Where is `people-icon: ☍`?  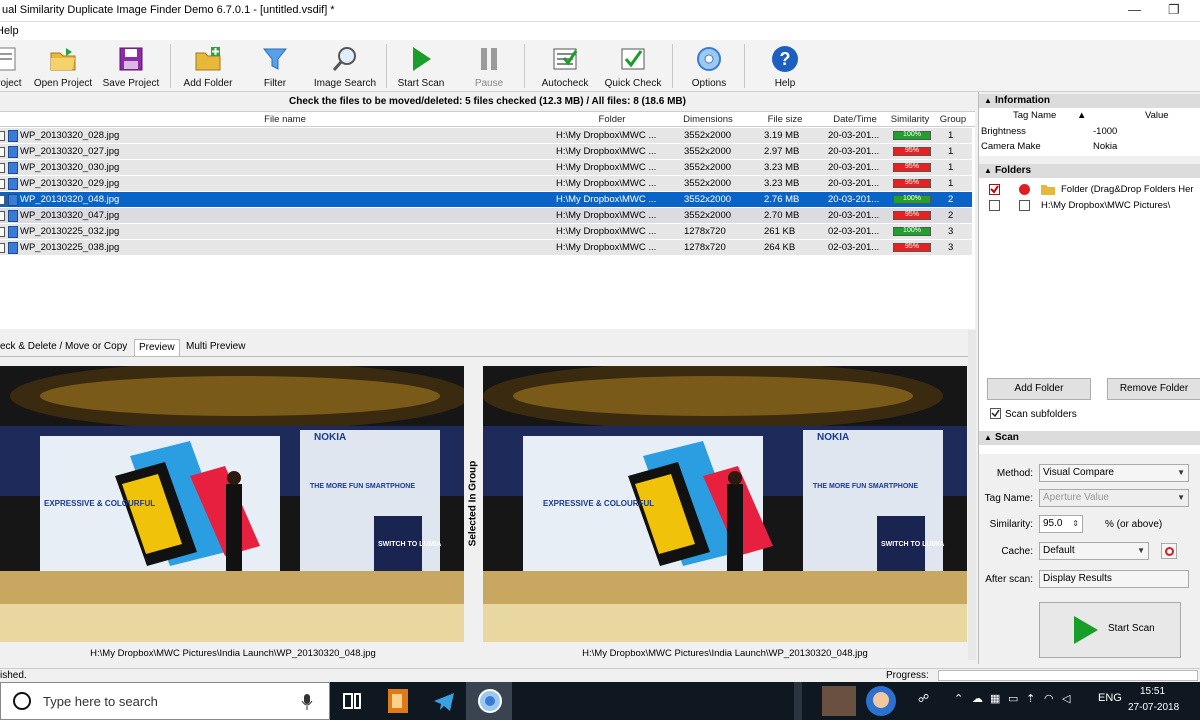 people-icon: ☍ is located at coordinates (923, 698).